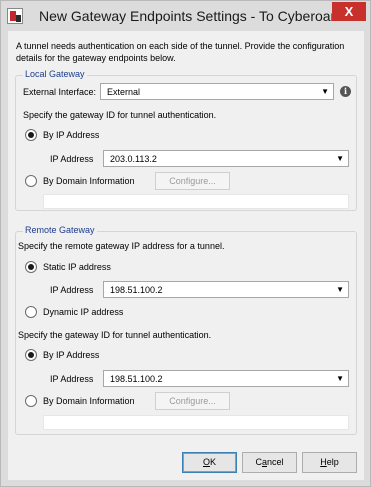 This screenshot has width=371, height=487. Describe the element at coordinates (31, 135) in the screenshot. I see `local-by-ip-radio` at that location.